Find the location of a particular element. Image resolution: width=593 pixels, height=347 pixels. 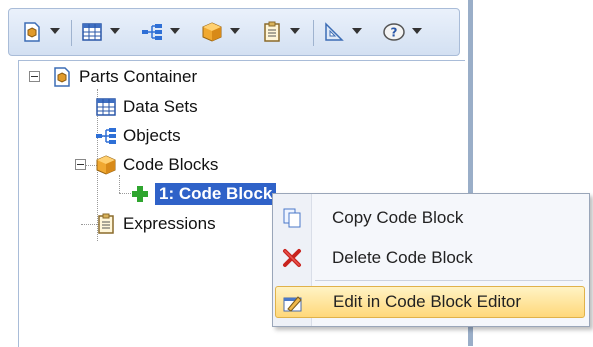

tree-item-code-block-1: 1: Code Block is located at coordinates (204, 194).